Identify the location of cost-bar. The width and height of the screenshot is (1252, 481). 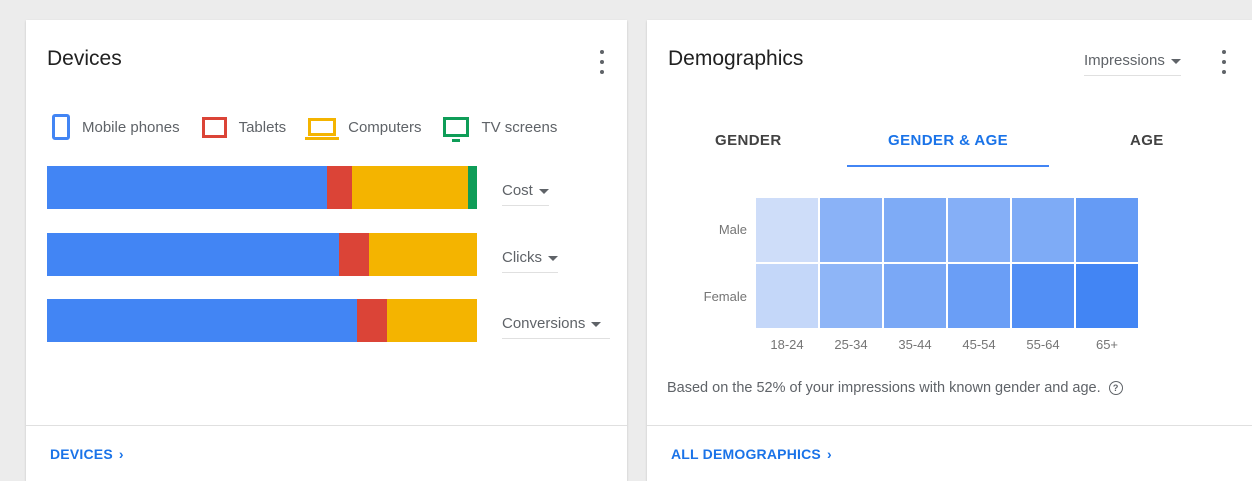
(262, 187).